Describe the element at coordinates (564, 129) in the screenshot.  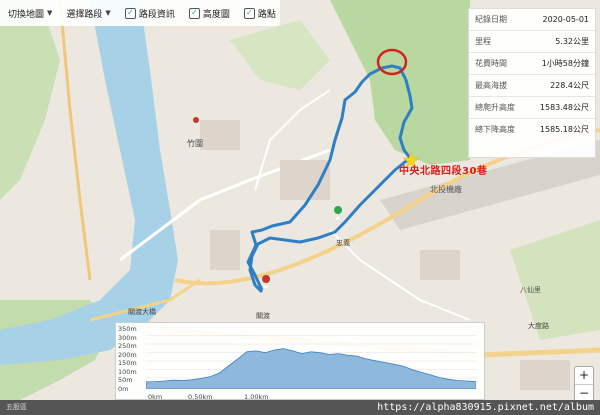
I see `stat-value: 1585.18公尺` at that location.